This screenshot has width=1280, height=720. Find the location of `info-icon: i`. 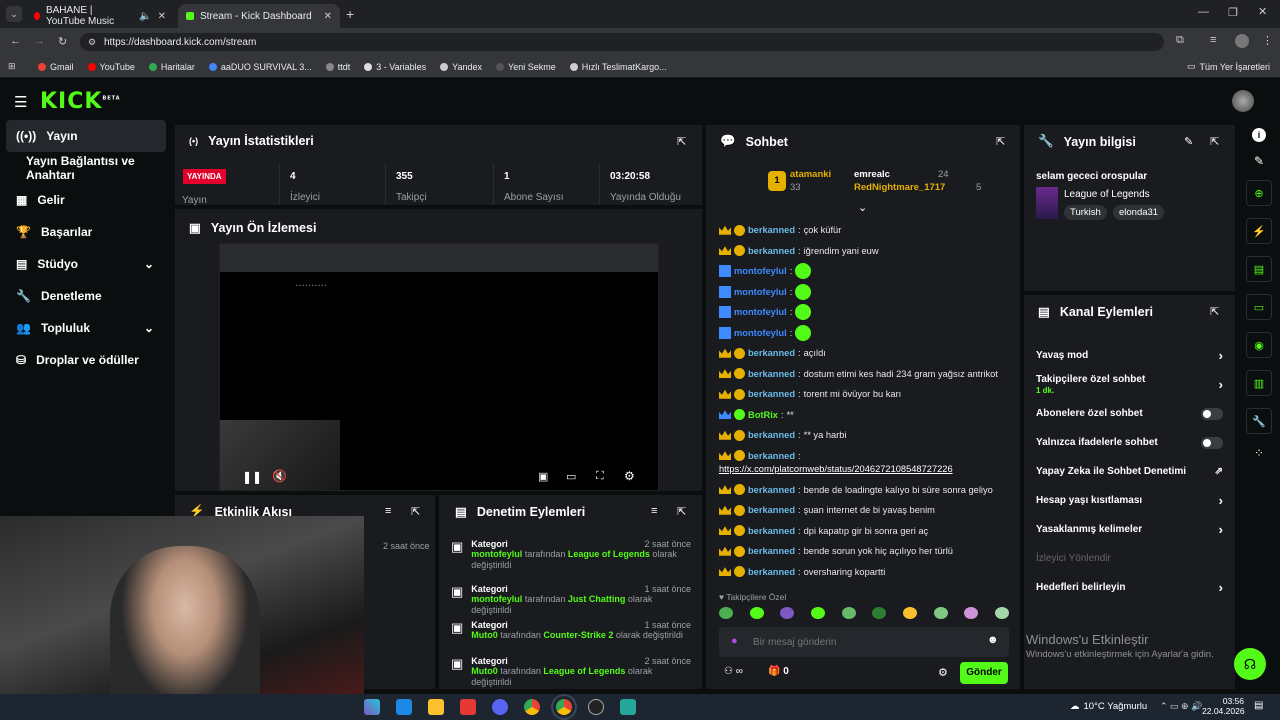

info-icon: i is located at coordinates (1259, 135).